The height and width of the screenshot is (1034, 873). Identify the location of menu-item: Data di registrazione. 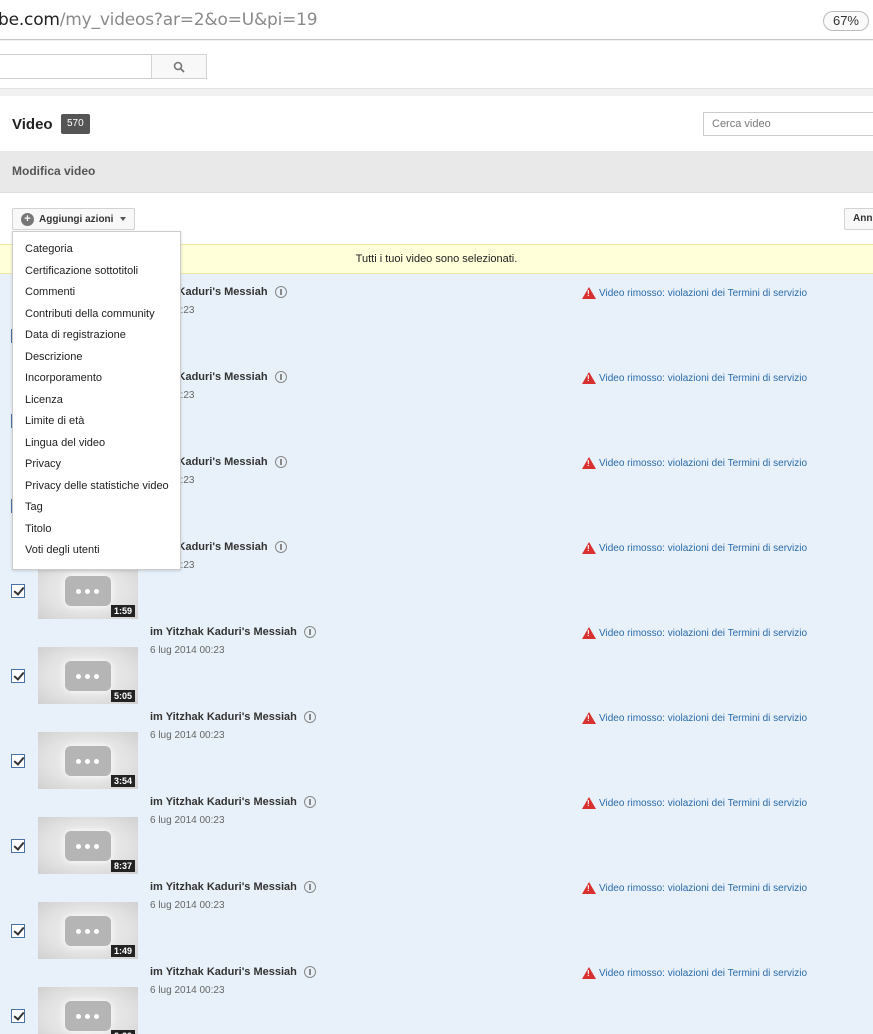
(96, 336).